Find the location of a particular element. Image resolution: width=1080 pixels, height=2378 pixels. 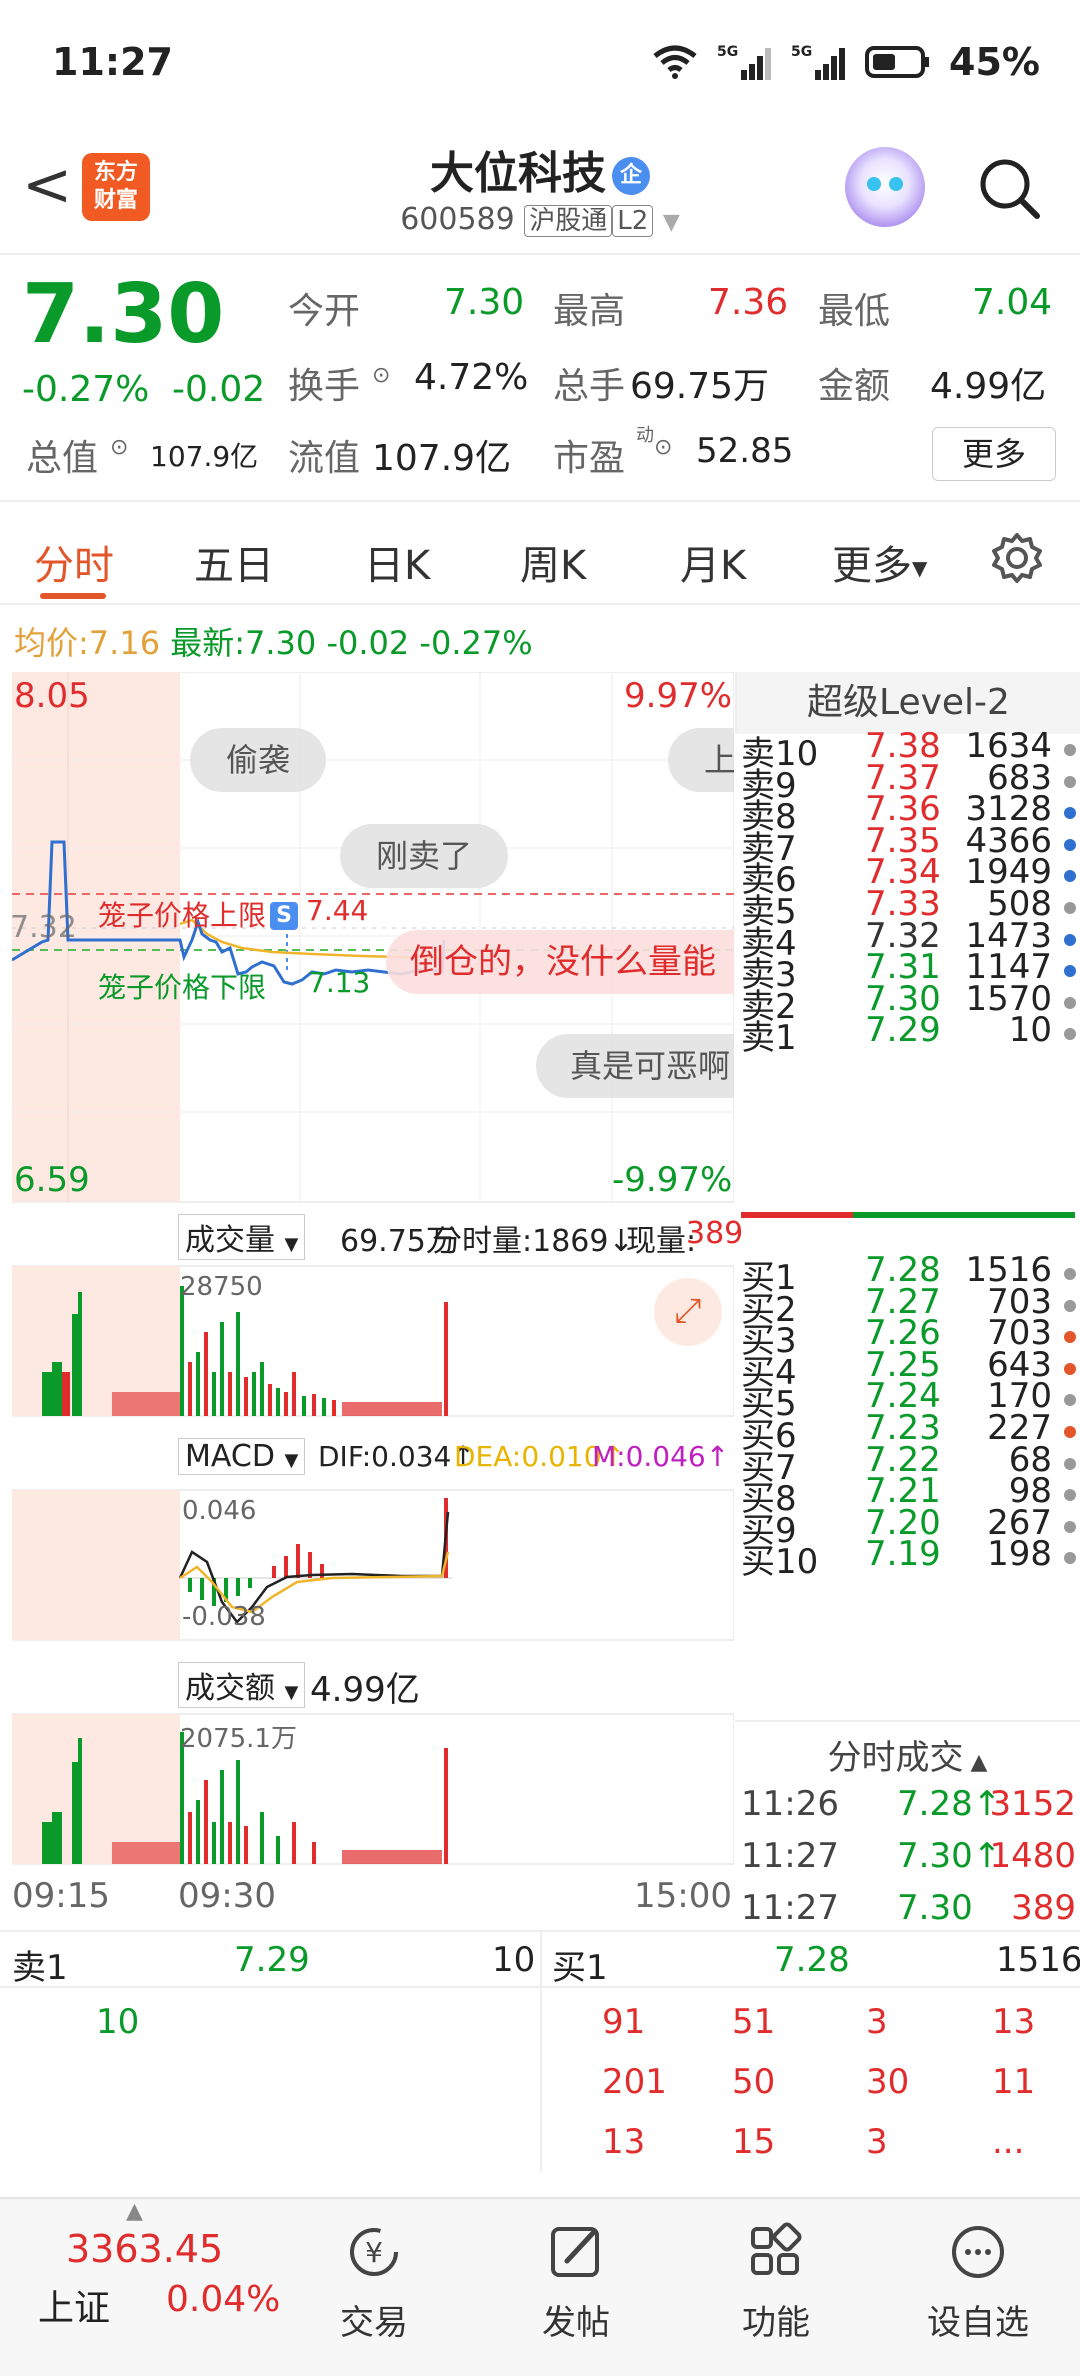

period-tabs: 分时 五日 日K 周K 月K 更多▼ is located at coordinates (540, 555).